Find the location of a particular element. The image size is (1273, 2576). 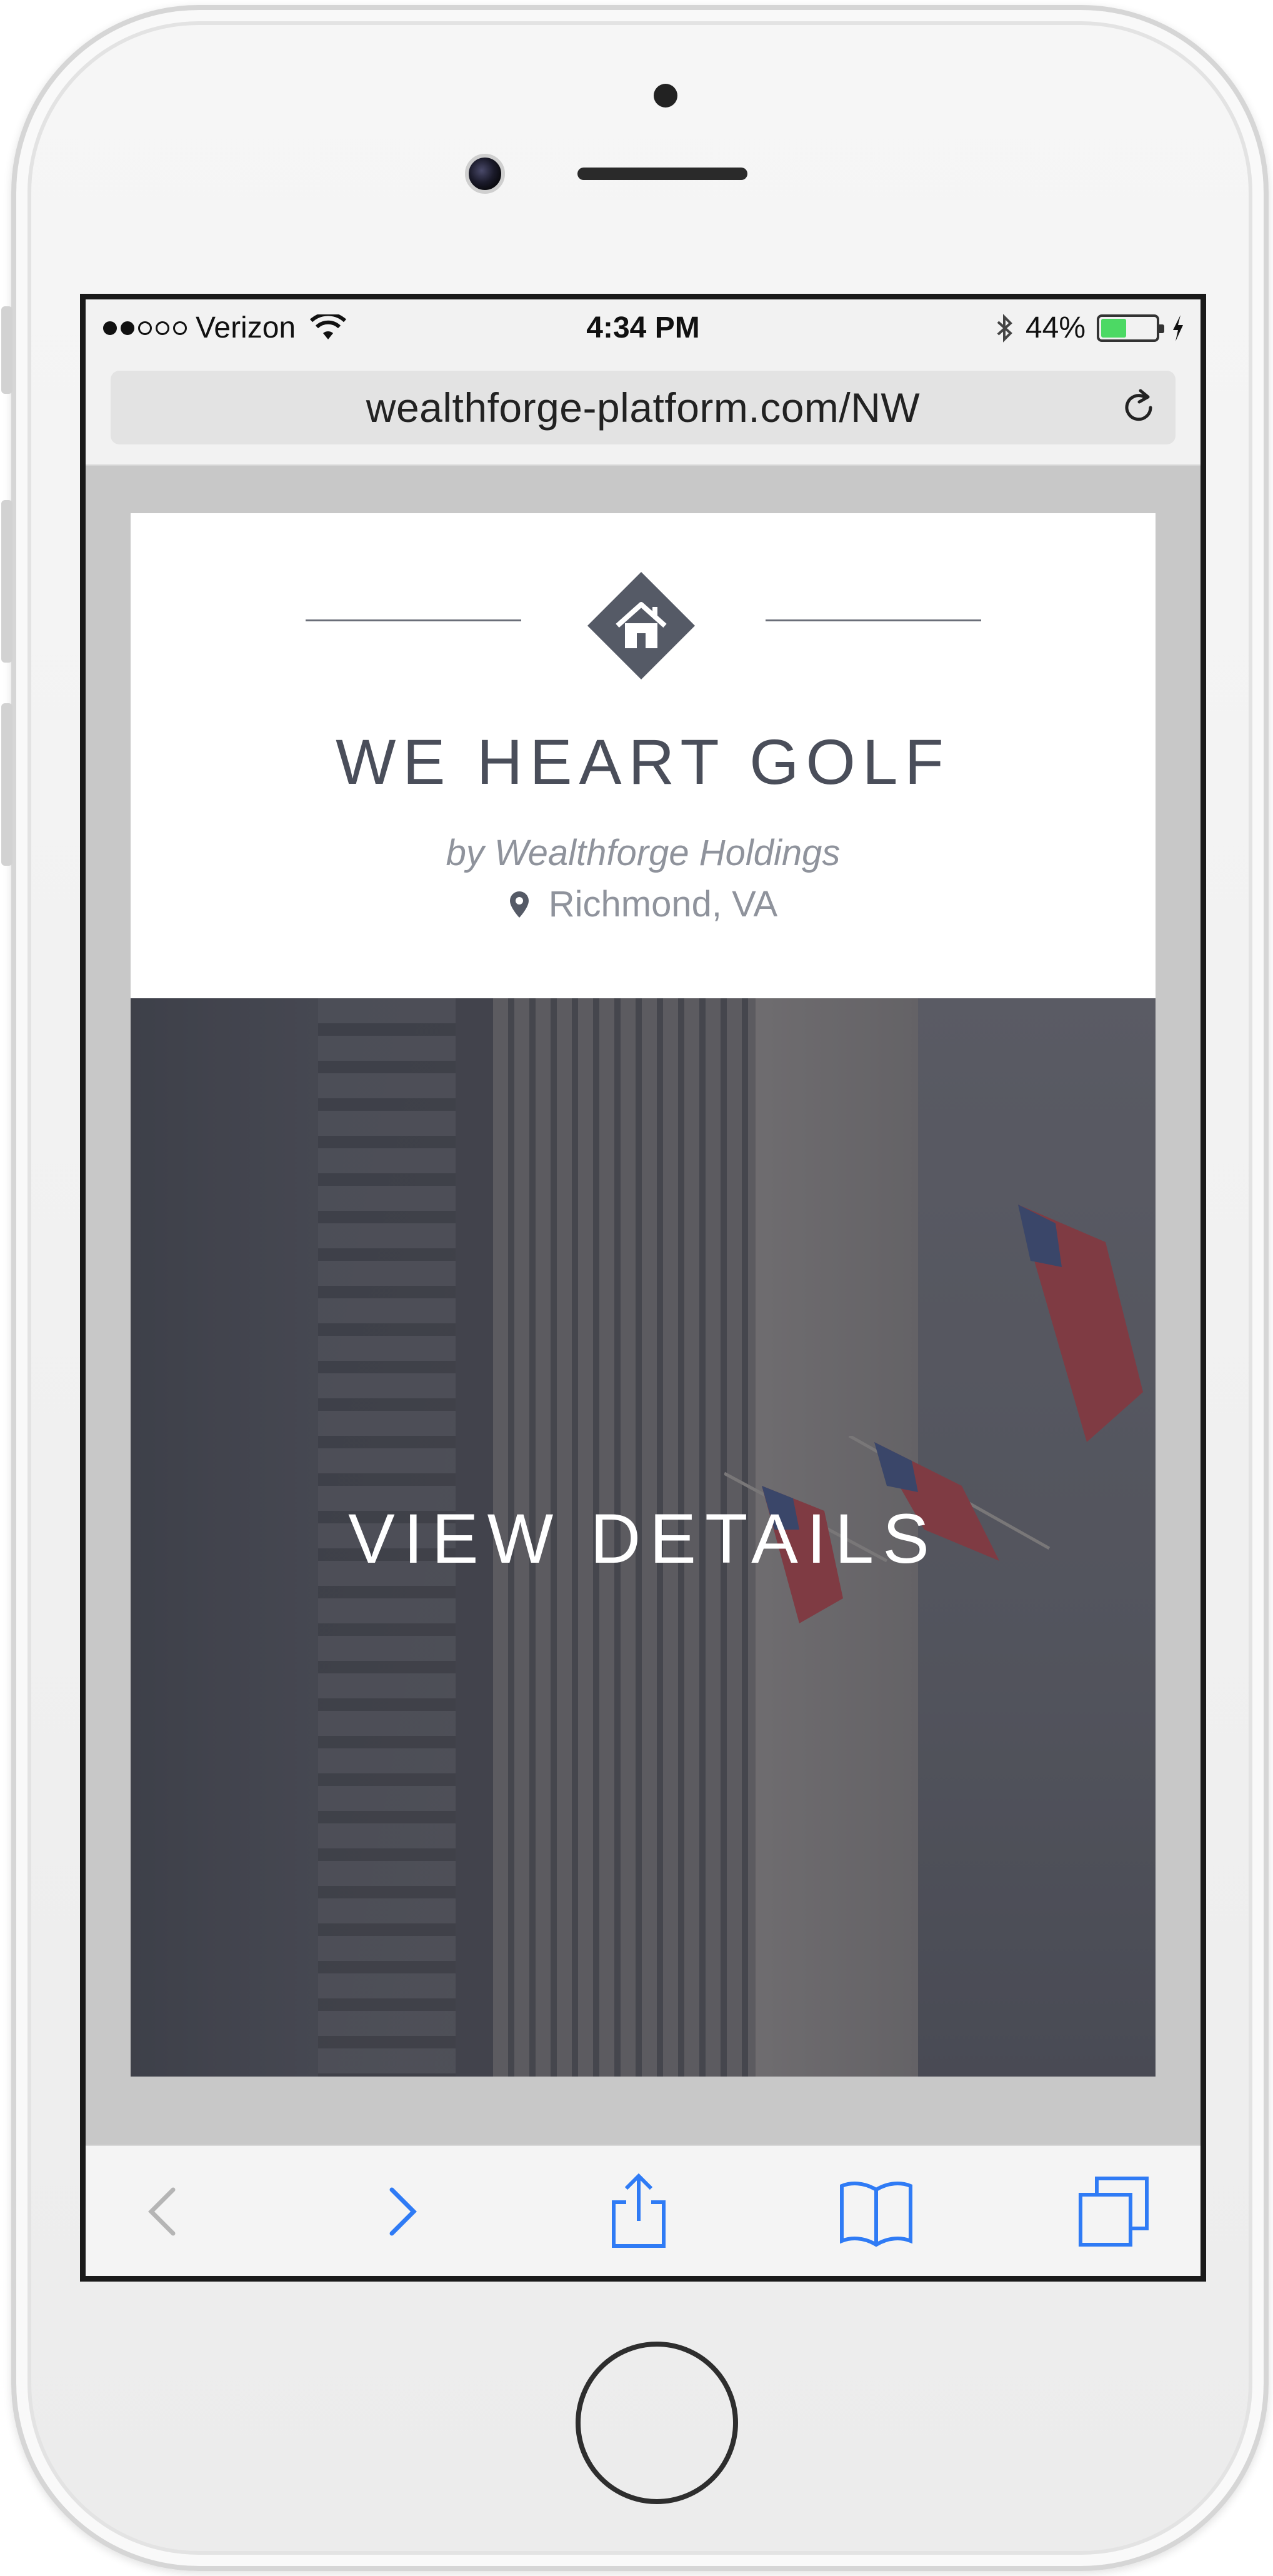

listing-location: Richmond, VA is located at coordinates (643, 904).